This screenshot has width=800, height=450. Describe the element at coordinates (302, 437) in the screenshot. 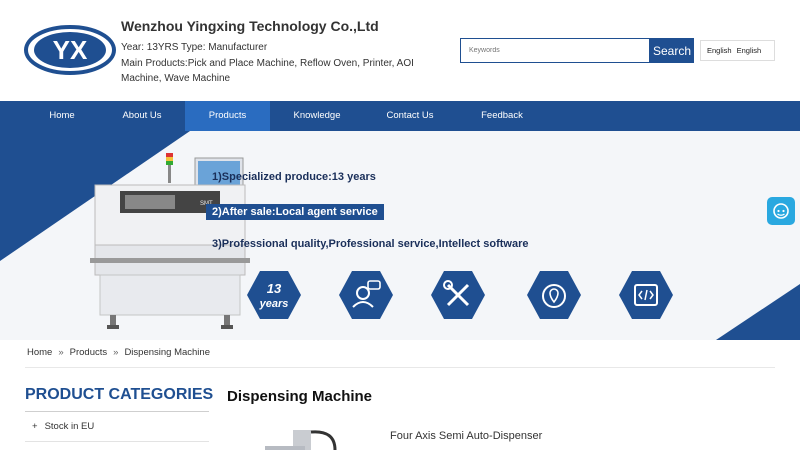

I see `product-thumbnail` at that location.